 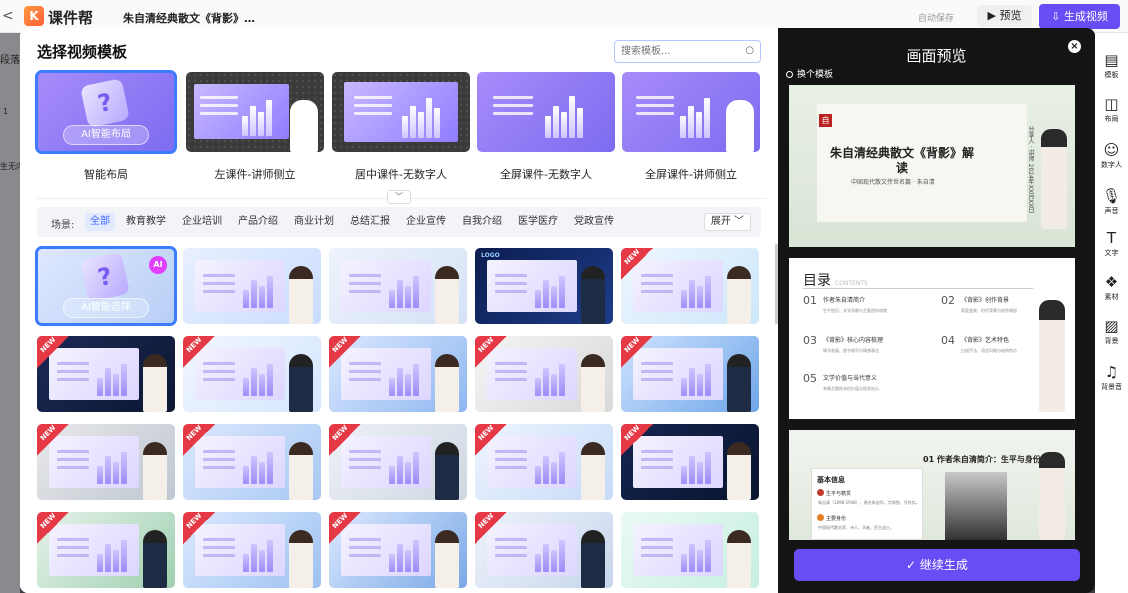 I want to click on layout-centered-no-avatar: 居中课件-无数字人, so click(x=401, y=127).